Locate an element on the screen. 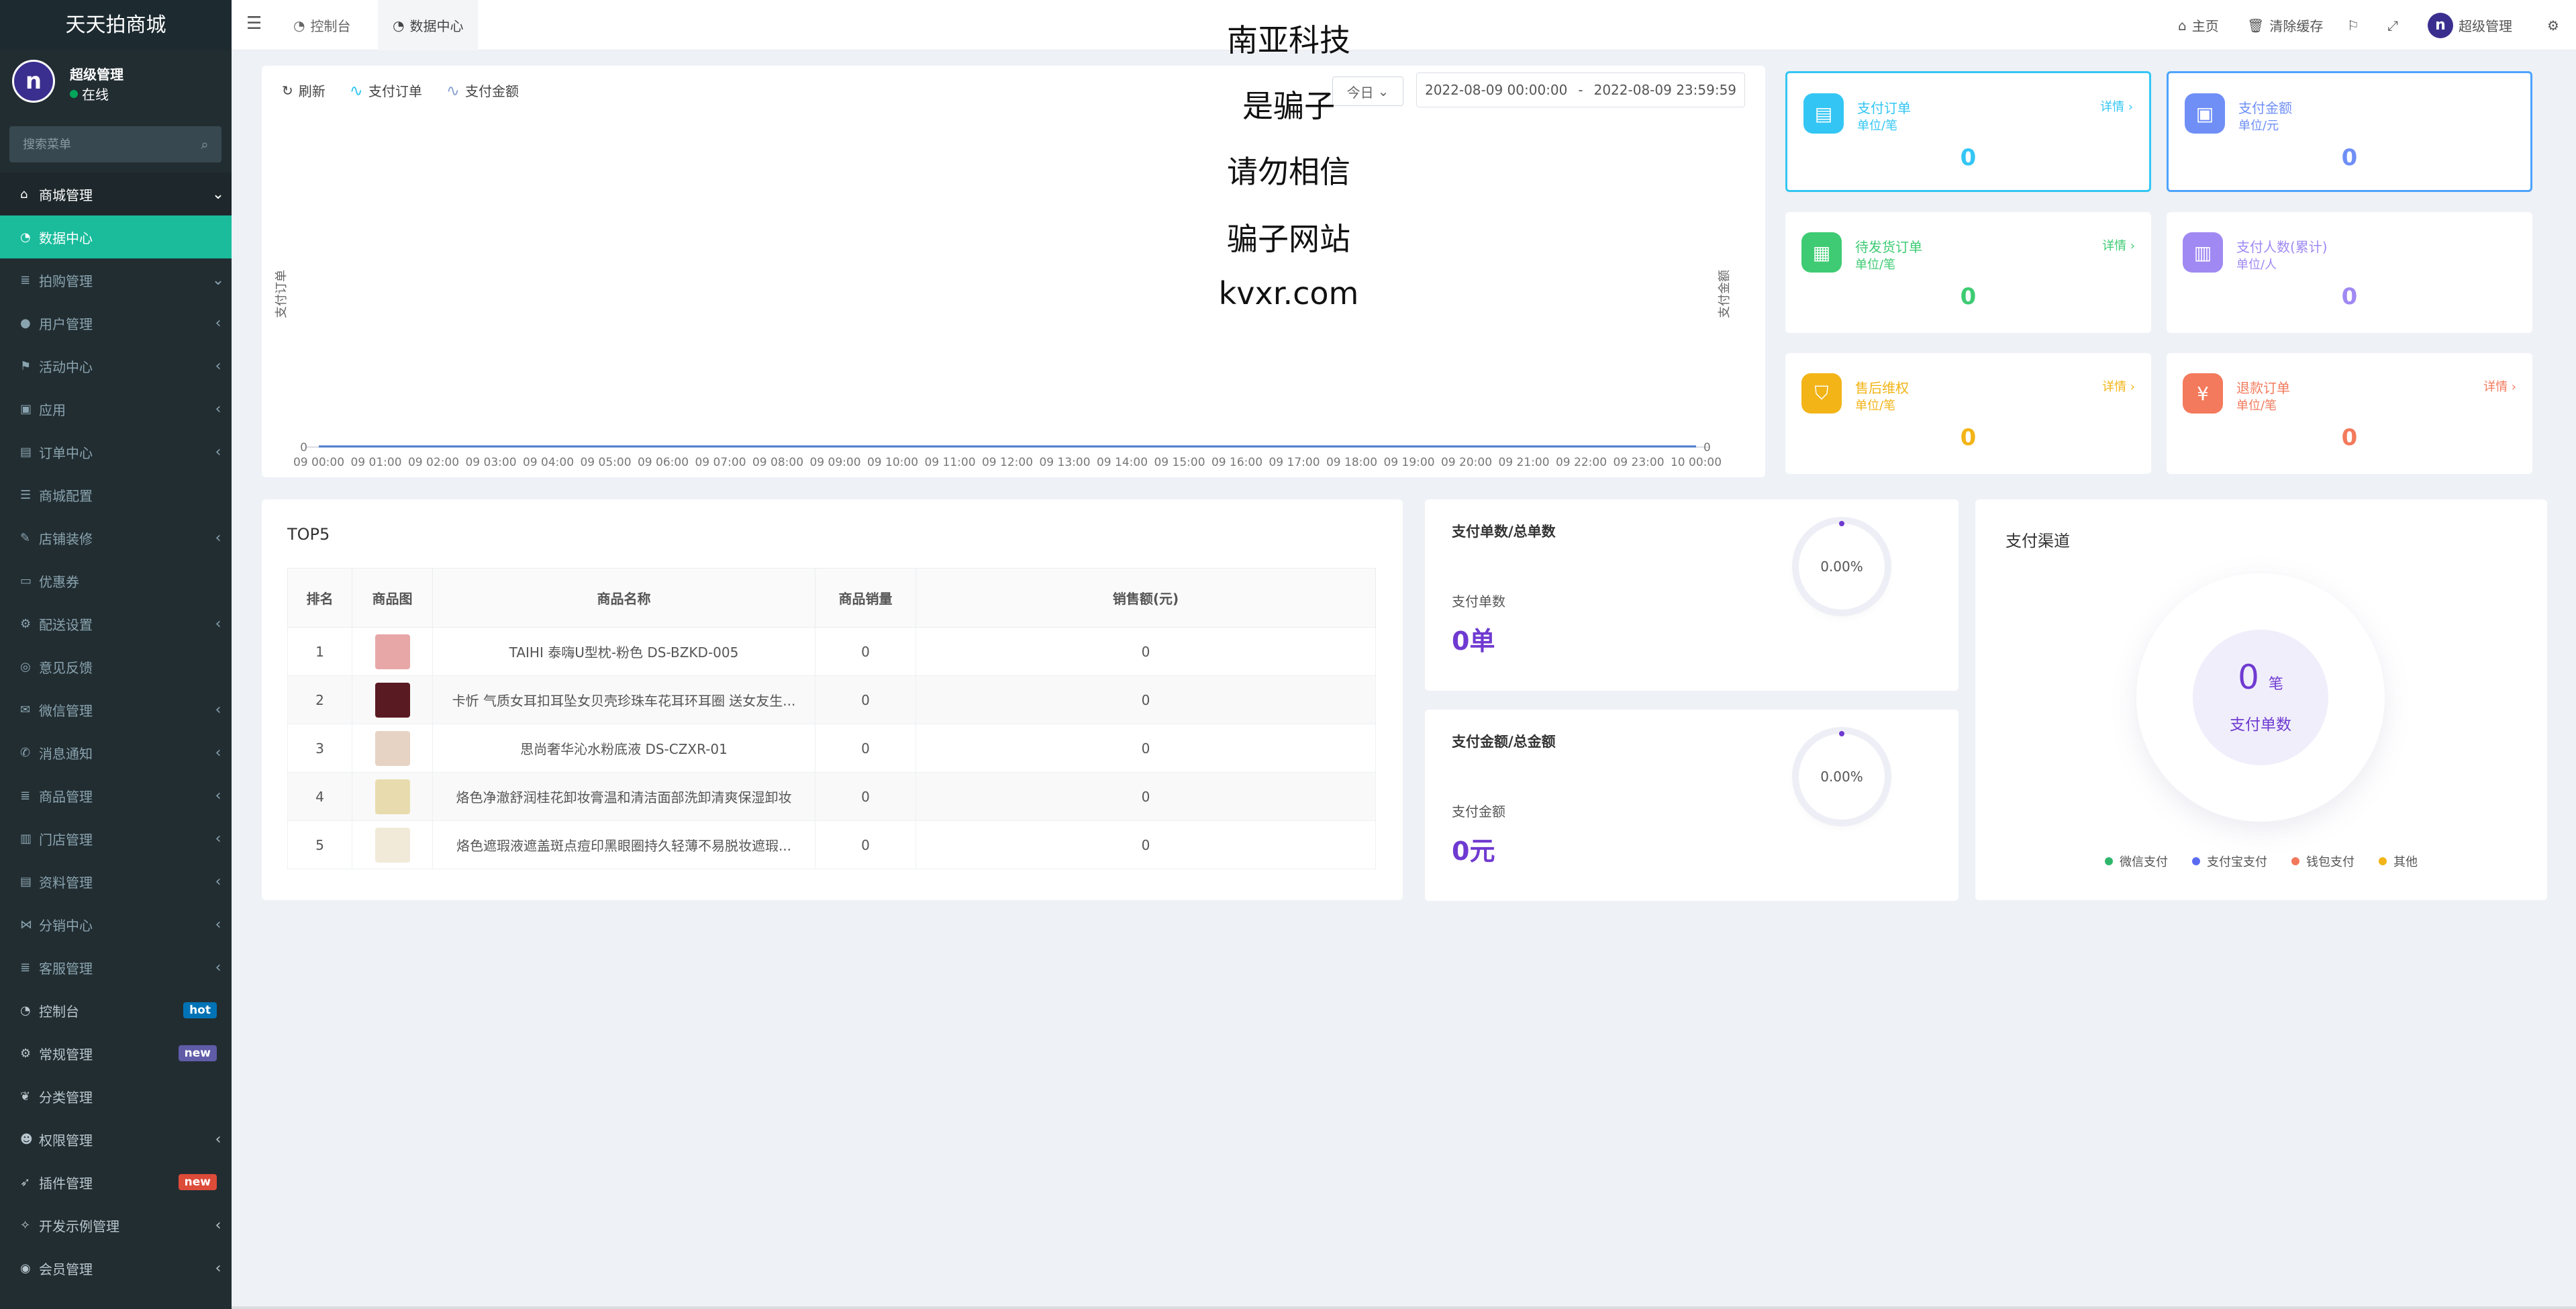 This screenshot has height=1309, width=2576. sidebar-item: ▥ 门店管理 ‹ is located at coordinates (116, 838).